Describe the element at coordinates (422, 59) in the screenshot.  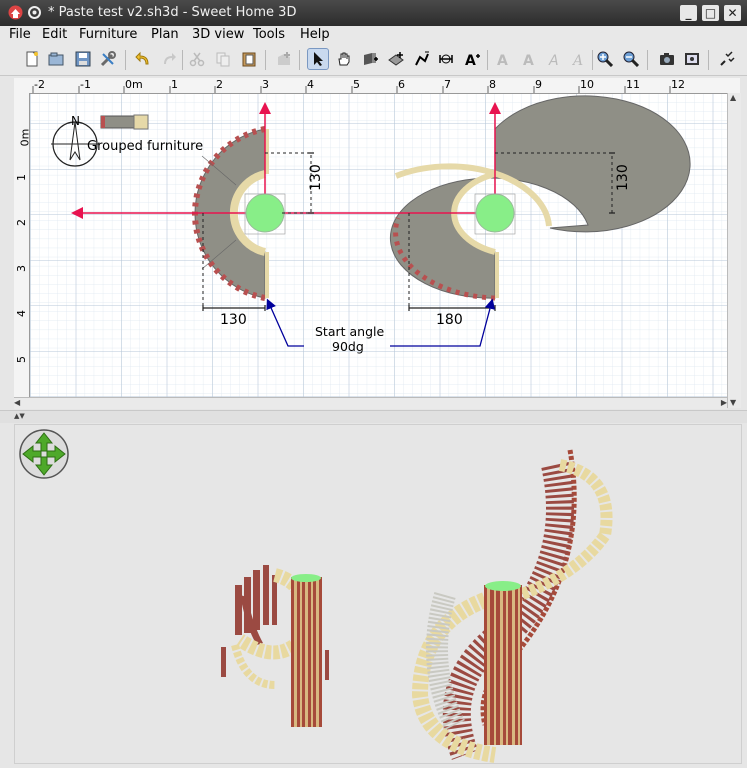
I see `create-polylines-icon` at that location.